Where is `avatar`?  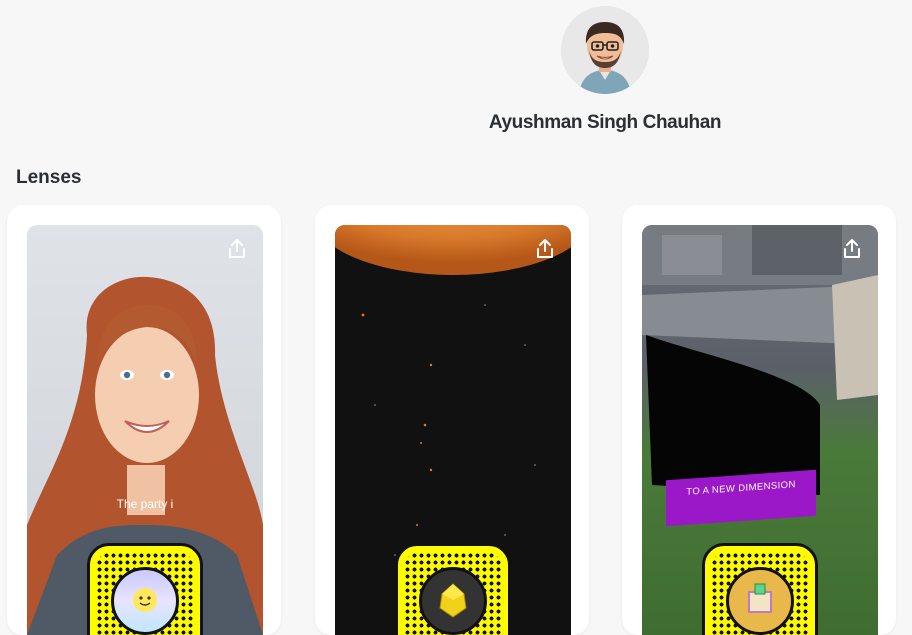
avatar is located at coordinates (605, 50).